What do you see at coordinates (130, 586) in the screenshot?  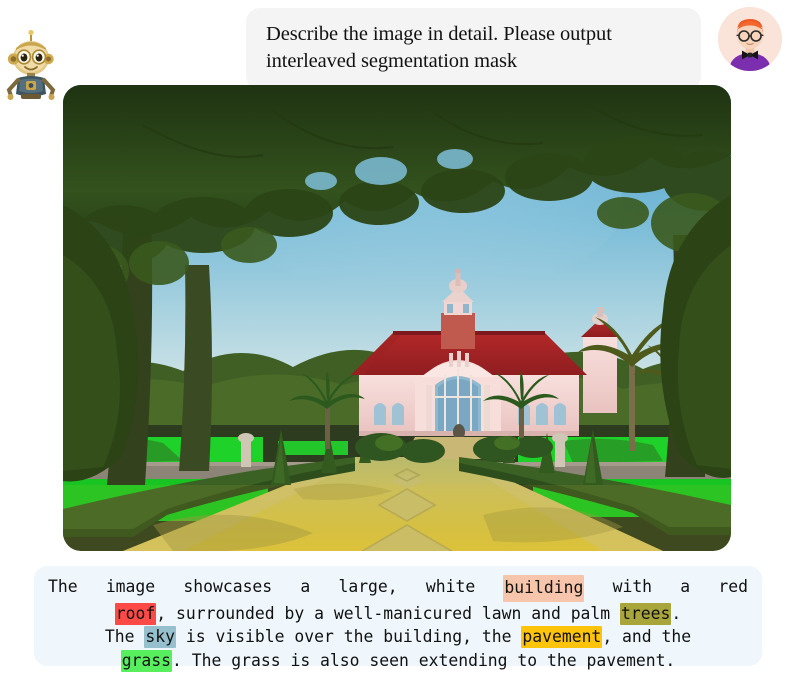 I see `answer-word: image` at bounding box center [130, 586].